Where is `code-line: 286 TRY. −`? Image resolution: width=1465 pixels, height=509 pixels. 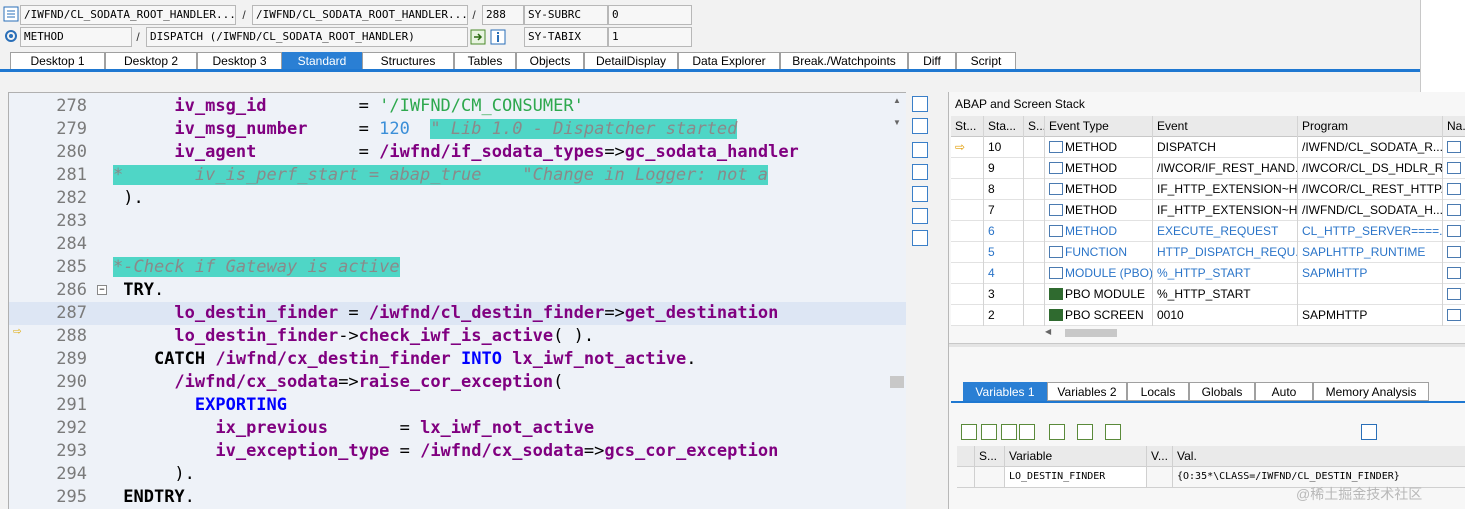
code-line: 286 TRY. − is located at coordinates (457, 290).